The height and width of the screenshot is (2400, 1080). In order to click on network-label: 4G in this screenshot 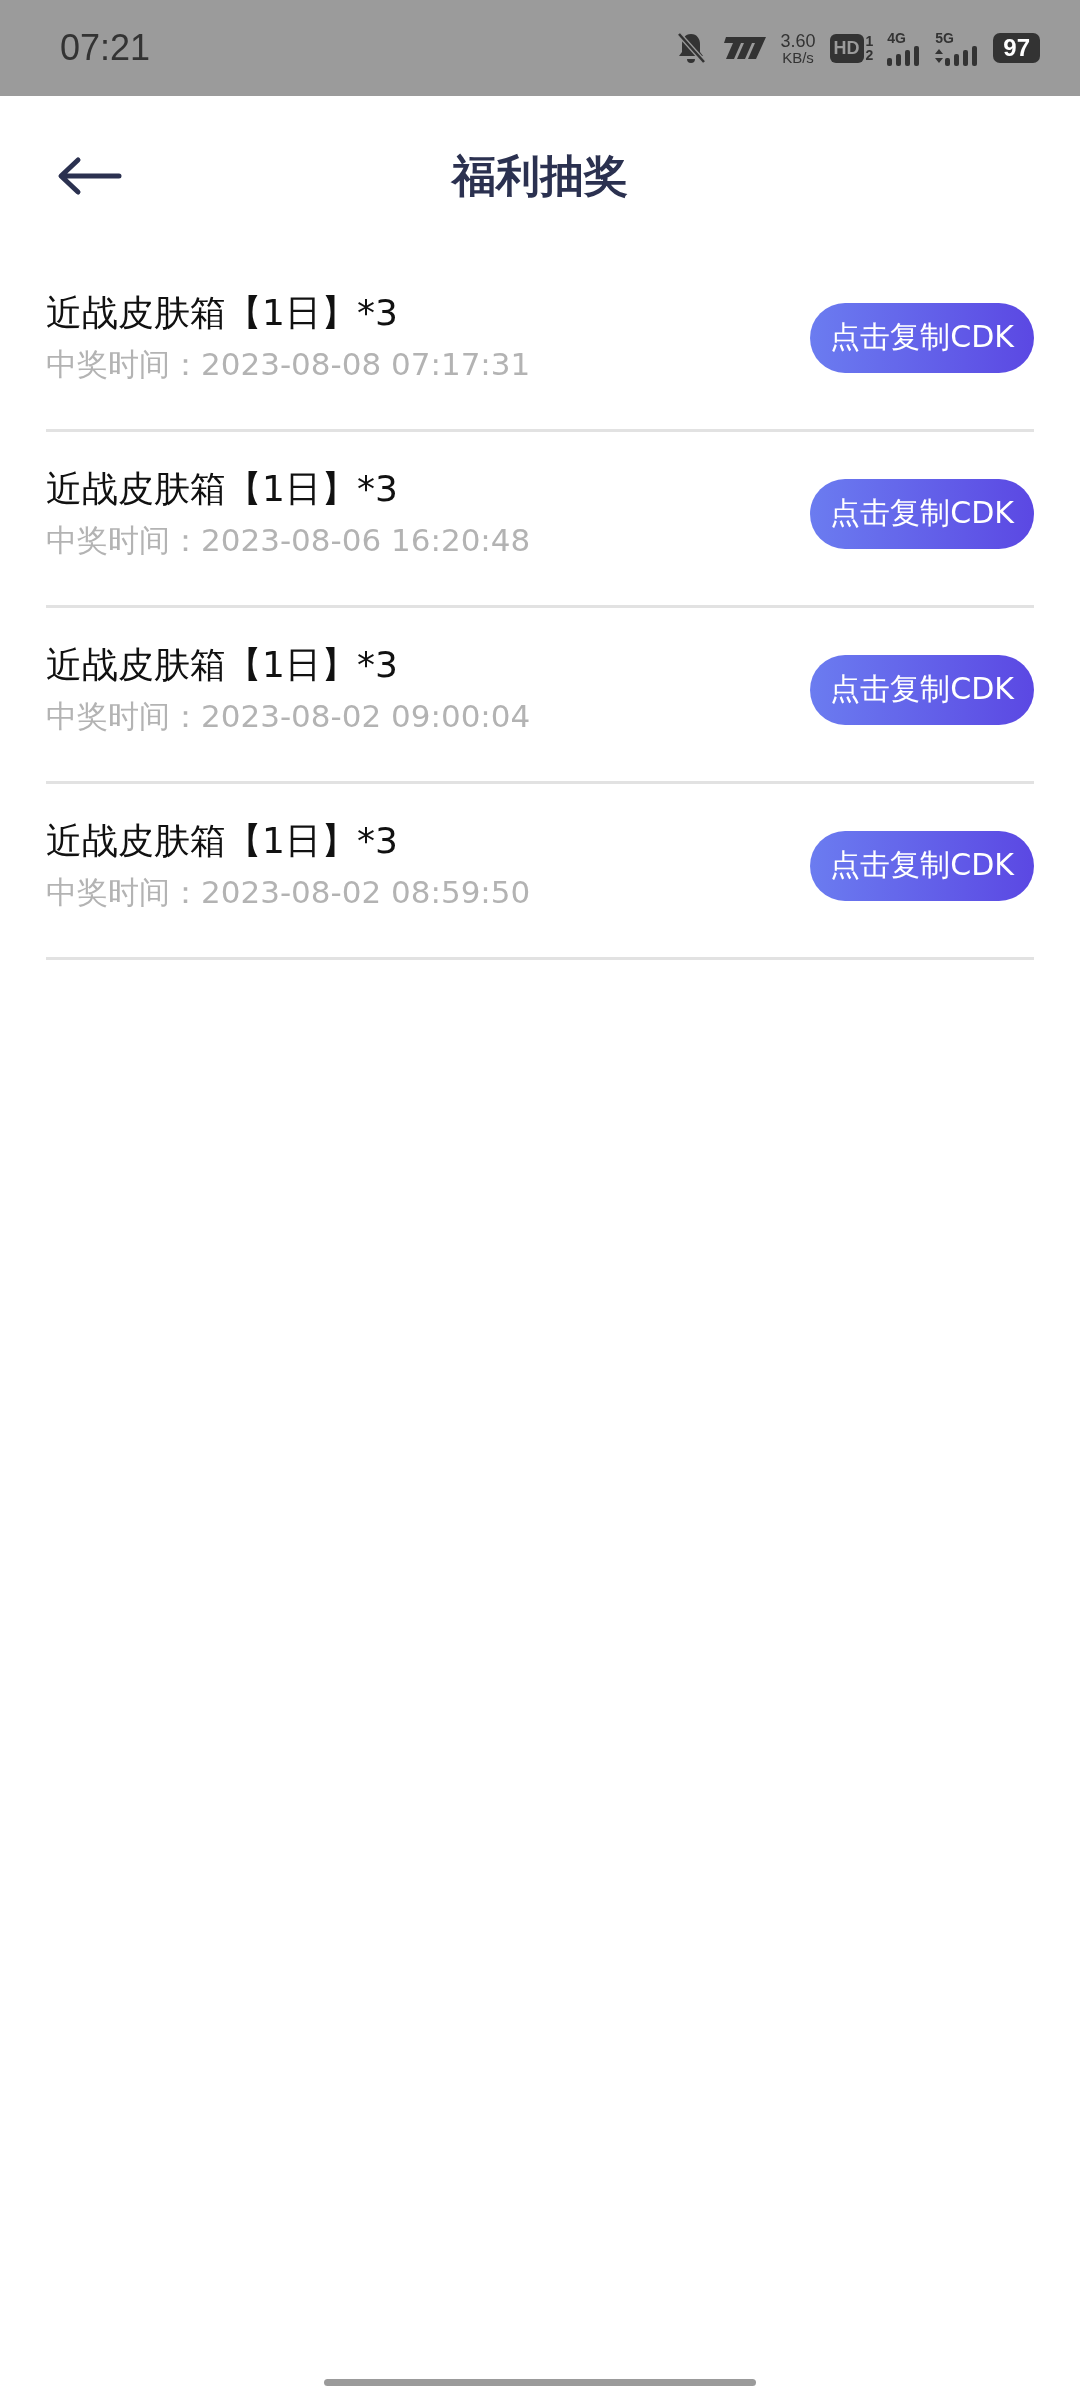, I will do `click(896, 37)`.